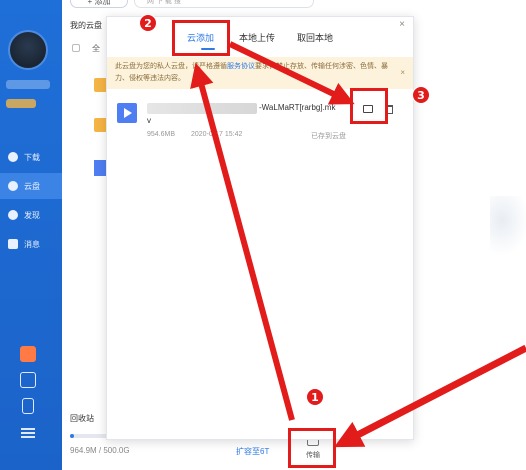 The image size is (526, 470). I want to click on sidebar-item-cloud: 云盘, so click(31, 186).